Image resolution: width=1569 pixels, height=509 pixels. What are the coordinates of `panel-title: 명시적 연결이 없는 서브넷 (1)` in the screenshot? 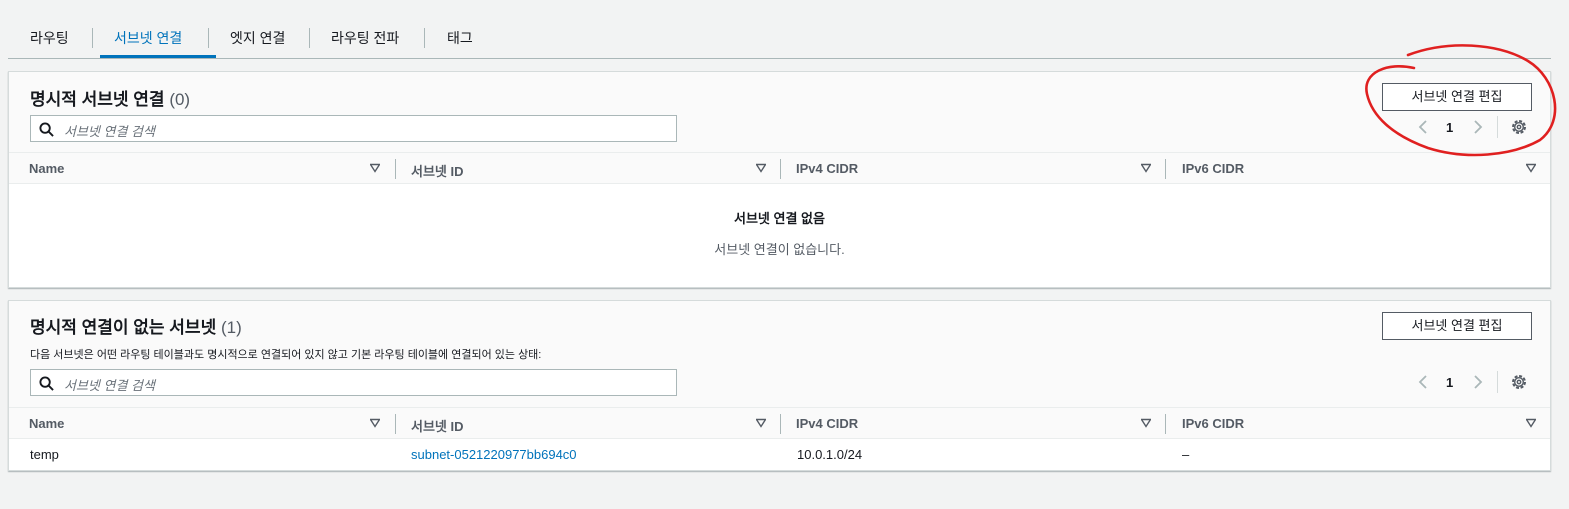 It's located at (136, 325).